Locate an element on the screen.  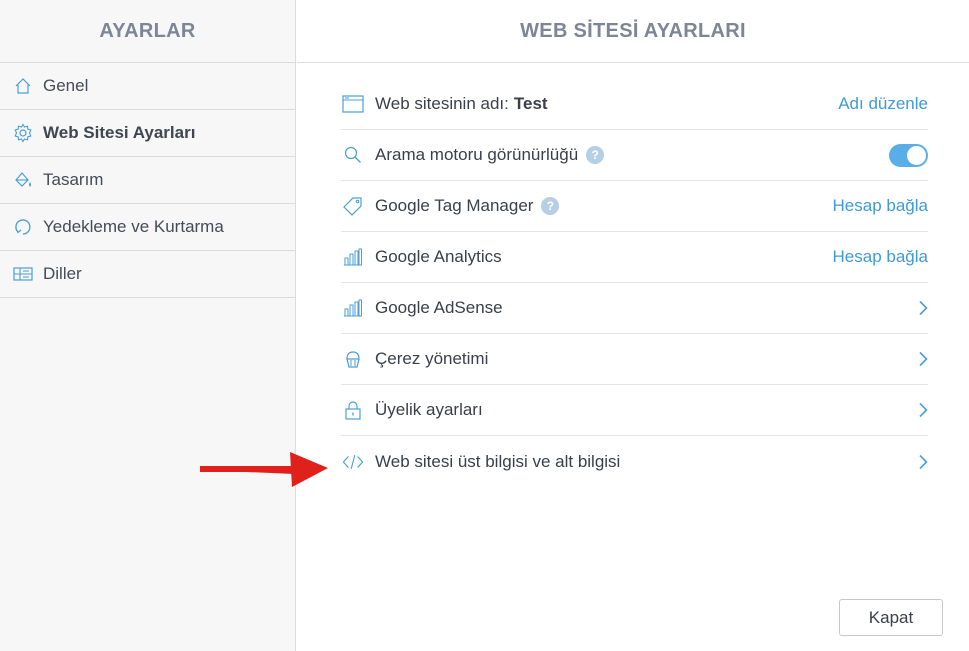
settings-row-adsense: Google AdSense is located at coordinates (634, 308).